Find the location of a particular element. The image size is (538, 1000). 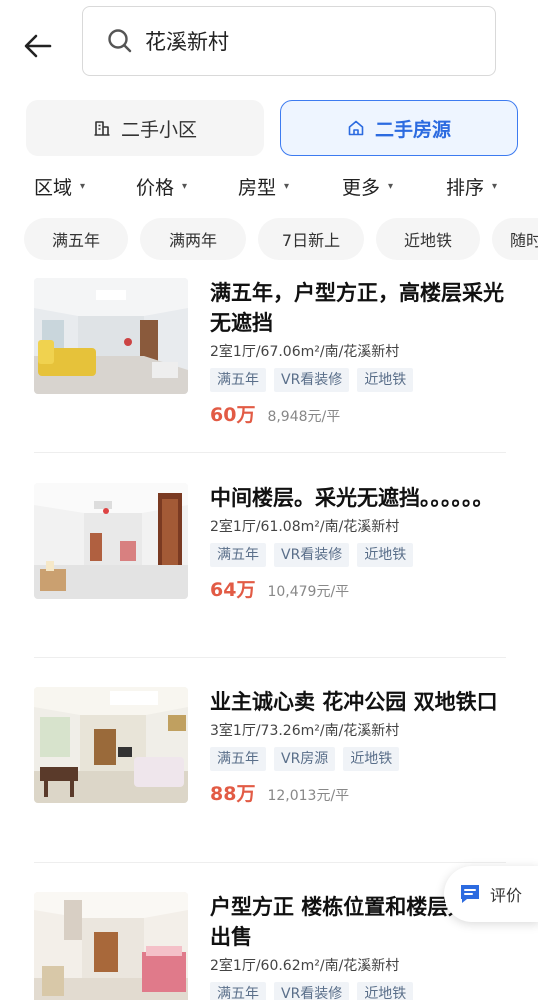

tab-label: 二手小区 is located at coordinates (158, 129).